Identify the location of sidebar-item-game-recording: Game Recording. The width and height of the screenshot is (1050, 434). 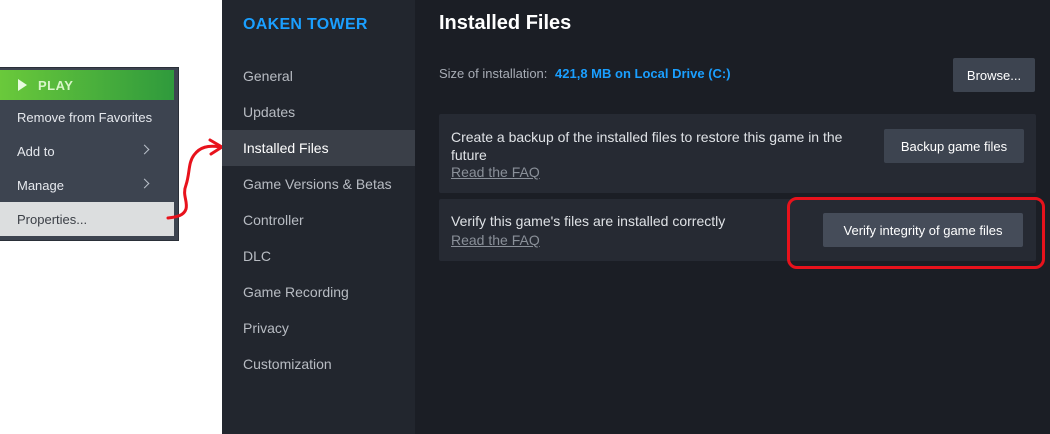
(318, 292).